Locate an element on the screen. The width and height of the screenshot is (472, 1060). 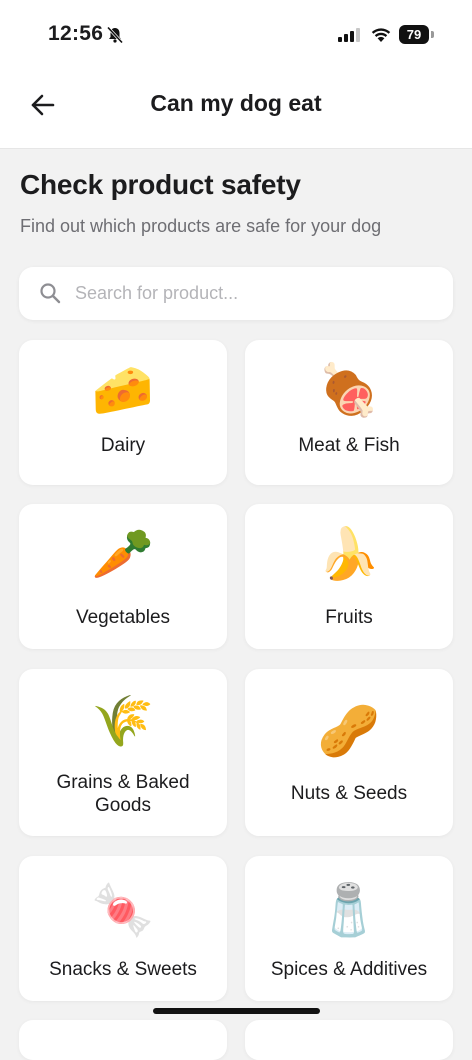
category-card-meat-fish: 🍖 Meat & Fish is located at coordinates (349, 412).